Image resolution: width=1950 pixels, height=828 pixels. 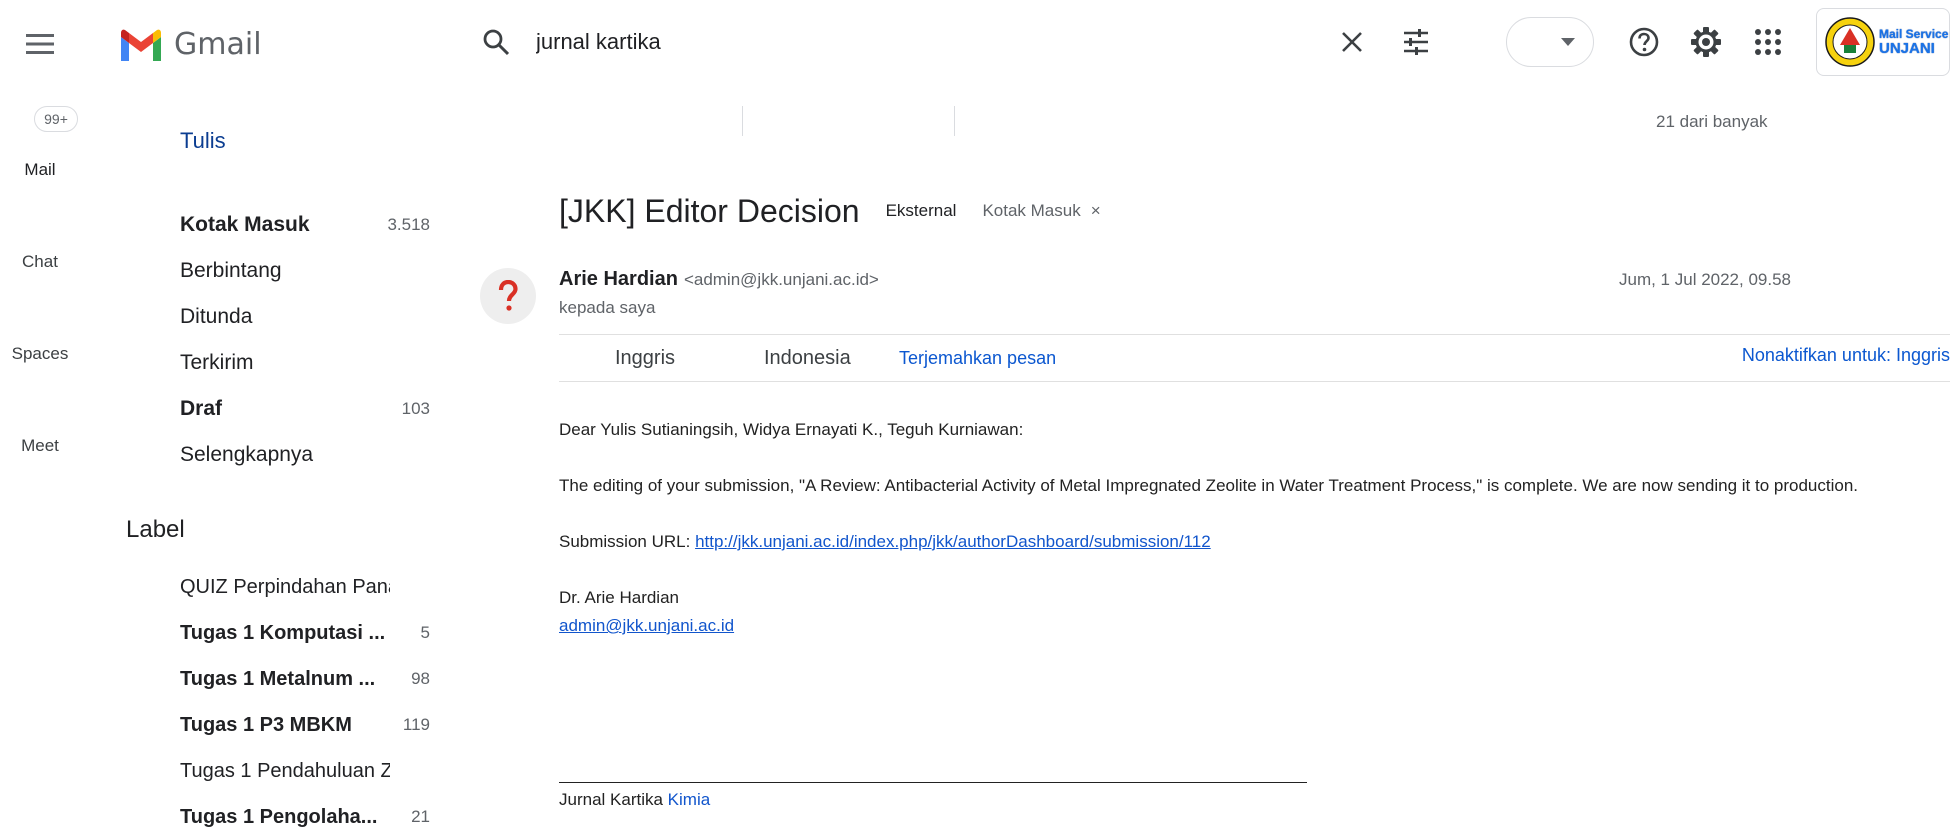 I want to click on folder-sent: Terkirim, so click(x=305, y=363).